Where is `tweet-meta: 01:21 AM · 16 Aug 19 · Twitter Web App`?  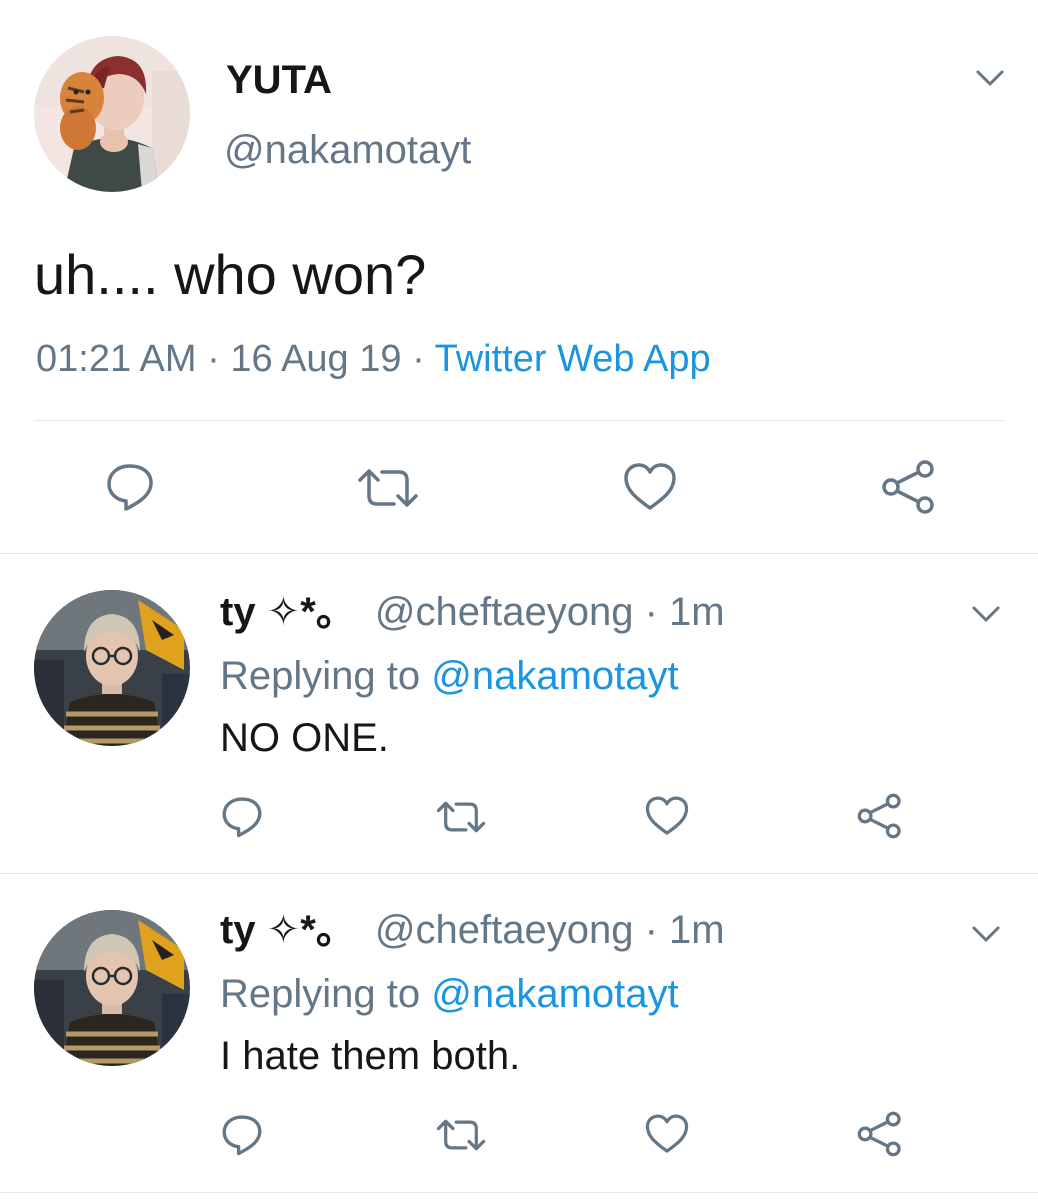 tweet-meta: 01:21 AM · 16 Aug 19 · Twitter Web App is located at coordinates (373, 359).